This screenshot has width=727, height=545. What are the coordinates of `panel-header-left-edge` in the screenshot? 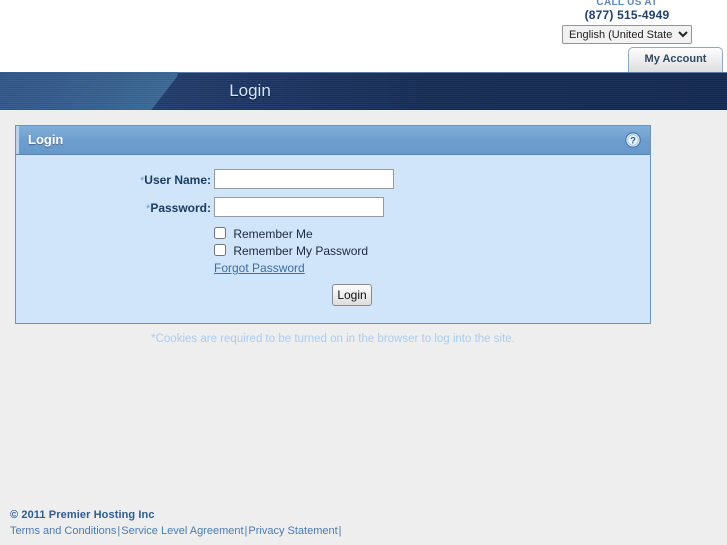 It's located at (17, 140).